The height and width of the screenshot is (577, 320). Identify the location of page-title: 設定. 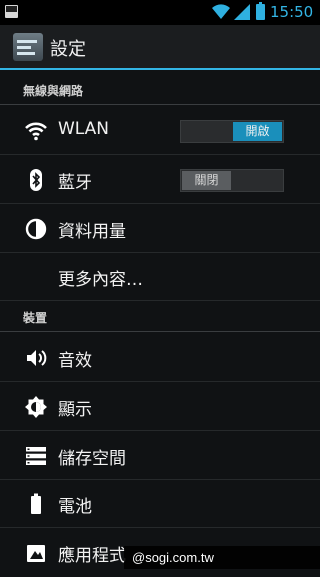
(68, 49).